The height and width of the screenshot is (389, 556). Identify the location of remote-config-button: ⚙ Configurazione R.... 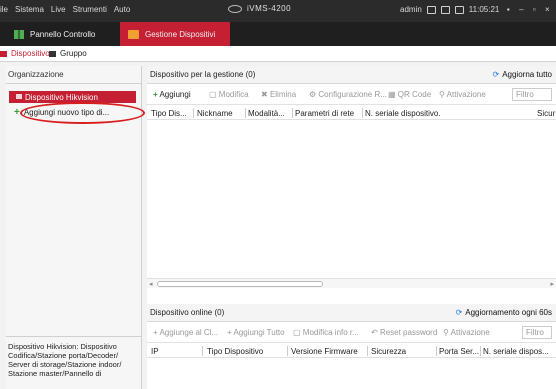
(348, 94).